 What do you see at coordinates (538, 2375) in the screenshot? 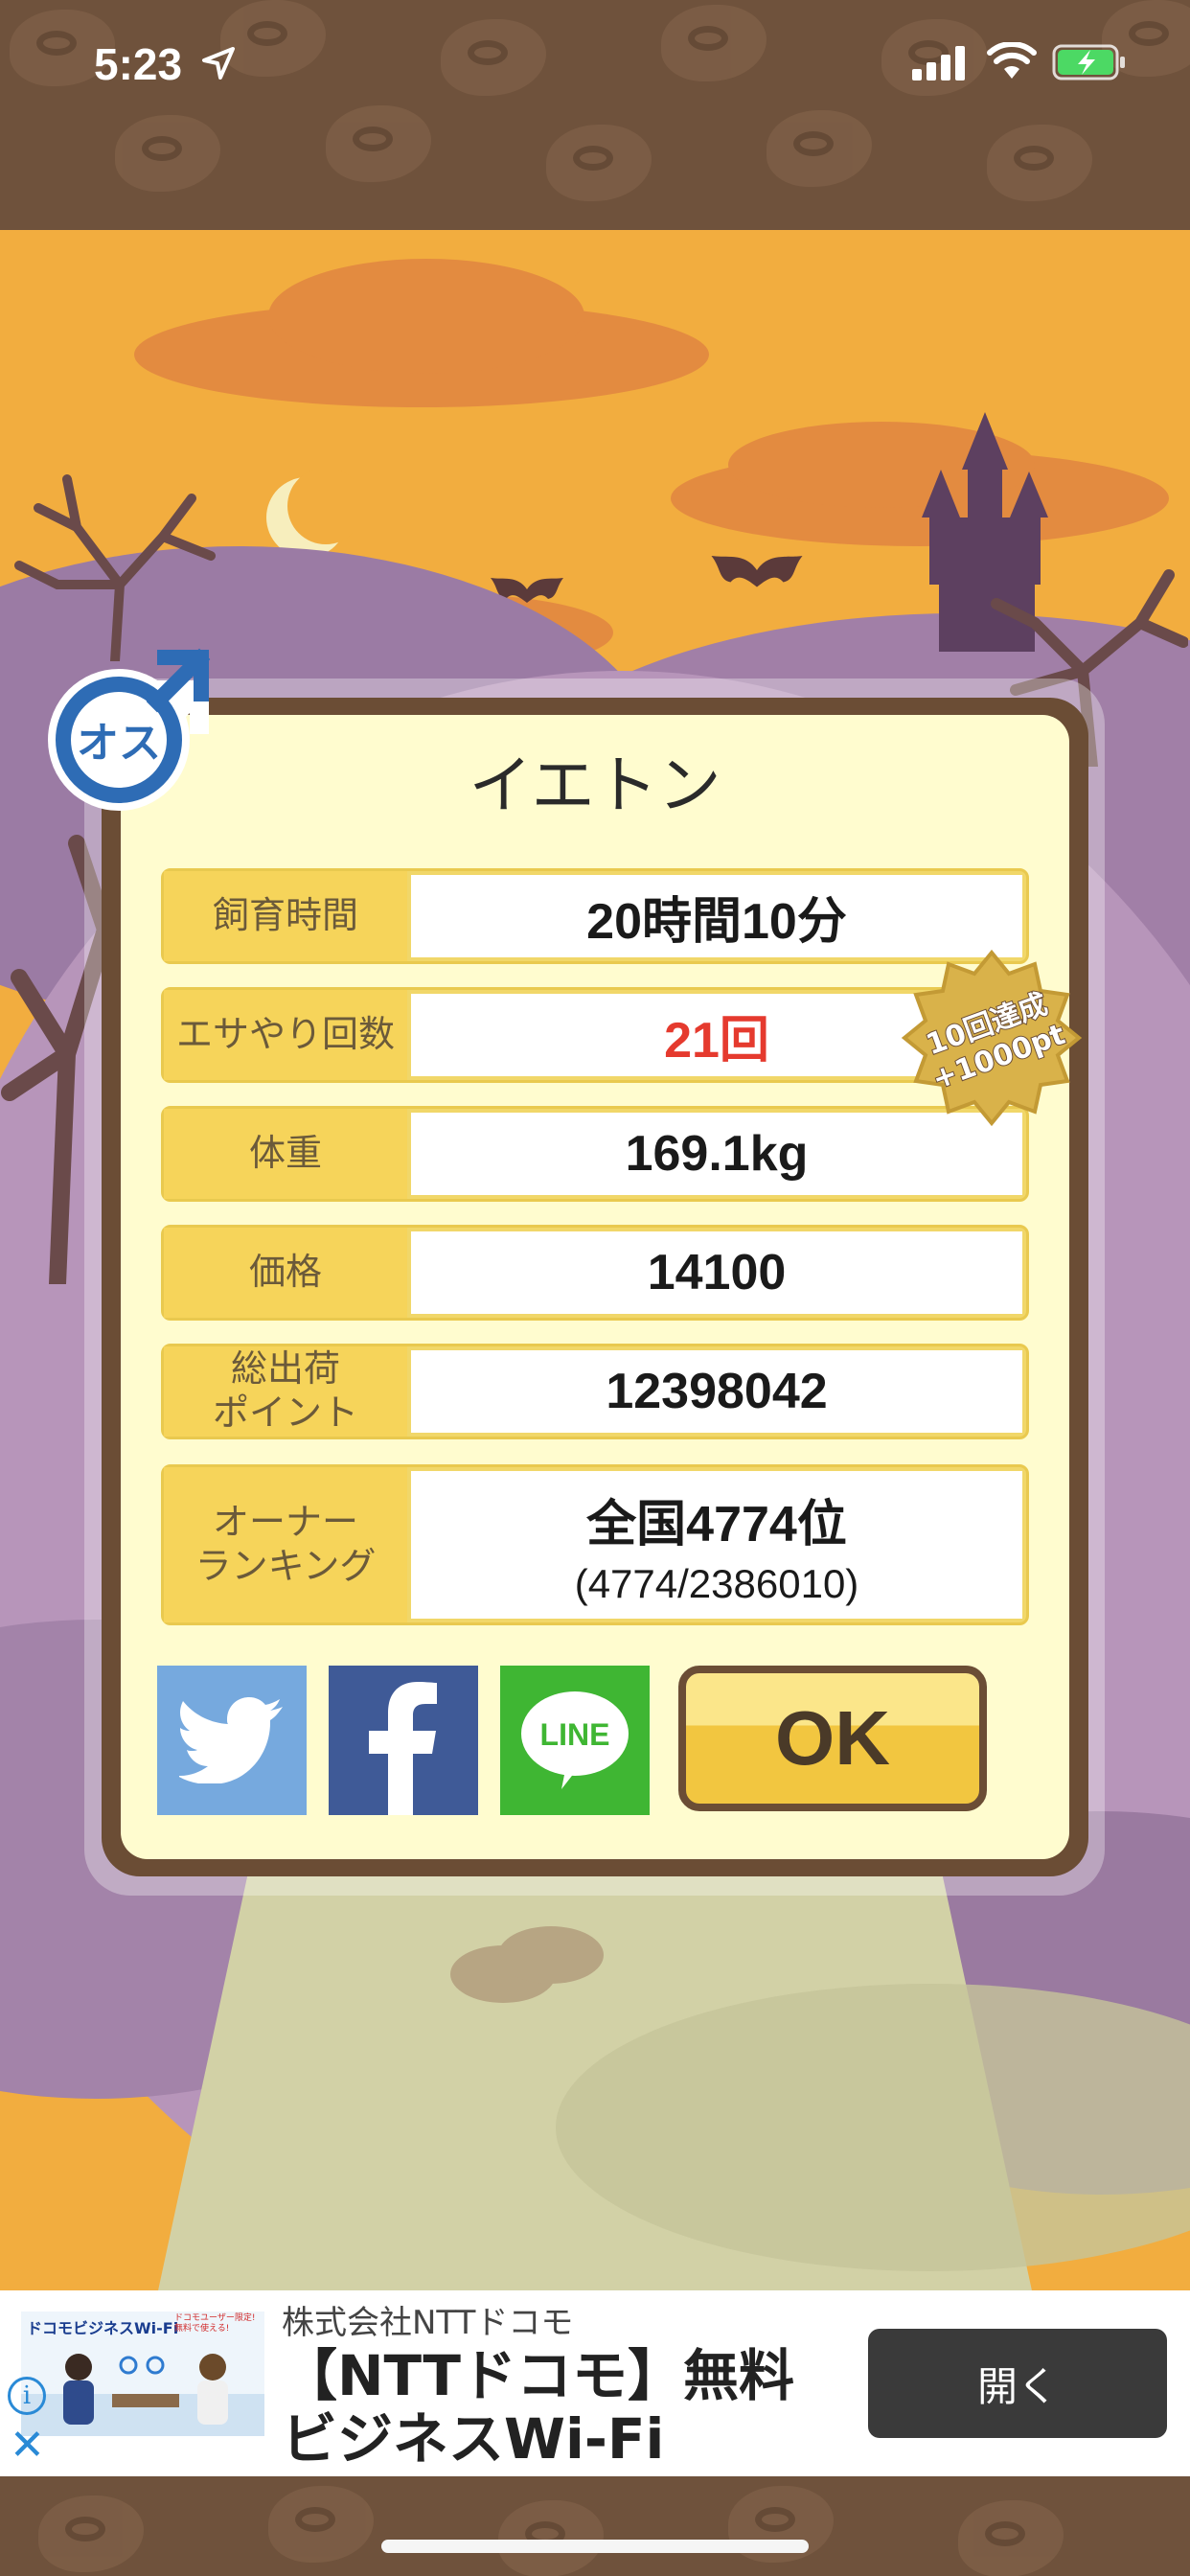
I see `ad-headline-line1: 【NTTドコモ】無料` at bounding box center [538, 2375].